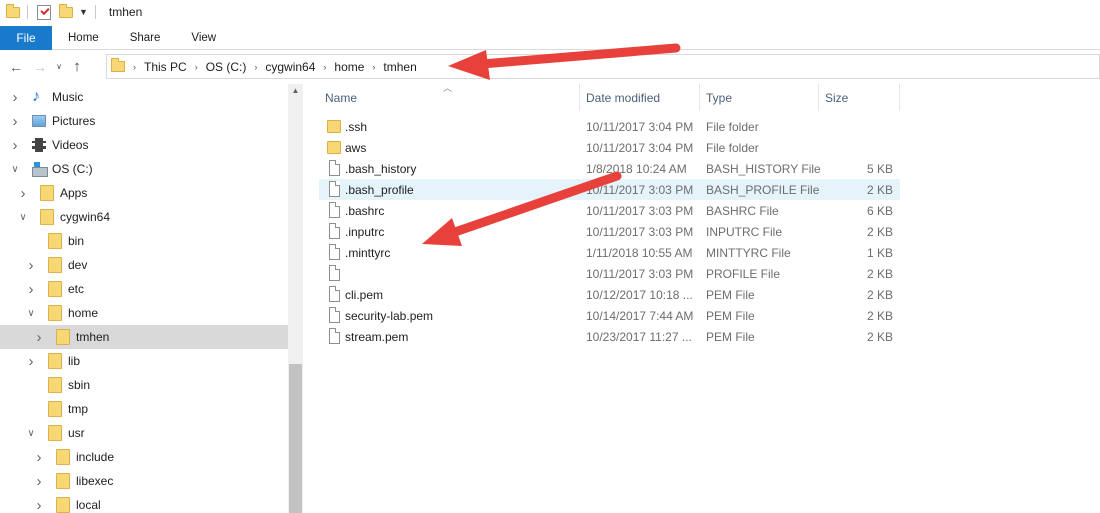 This screenshot has height=513, width=1100. Describe the element at coordinates (95, 481) in the screenshot. I see `sidebar-item-label: libexec` at that location.